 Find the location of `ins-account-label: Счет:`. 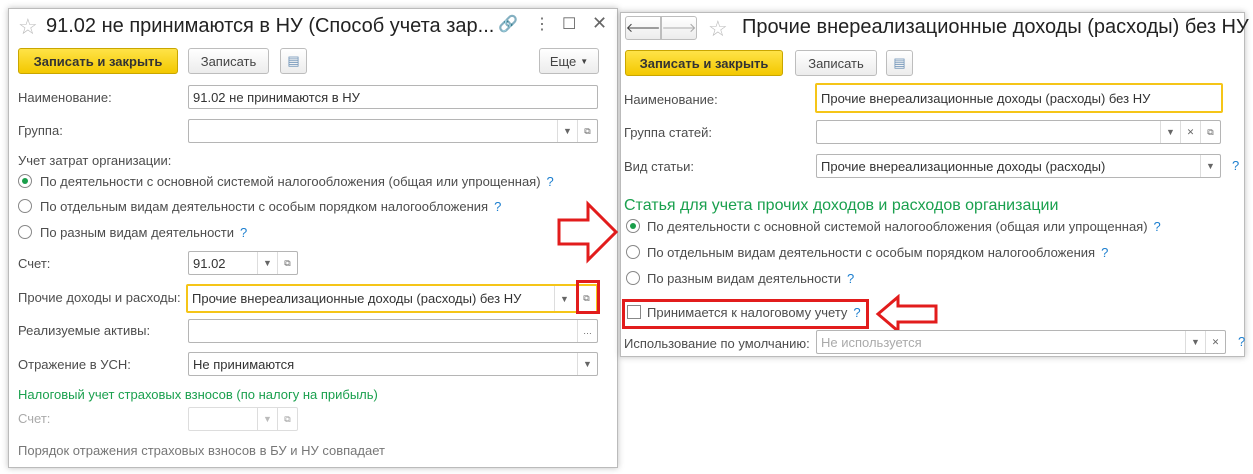

ins-account-label: Счет: is located at coordinates (34, 418).